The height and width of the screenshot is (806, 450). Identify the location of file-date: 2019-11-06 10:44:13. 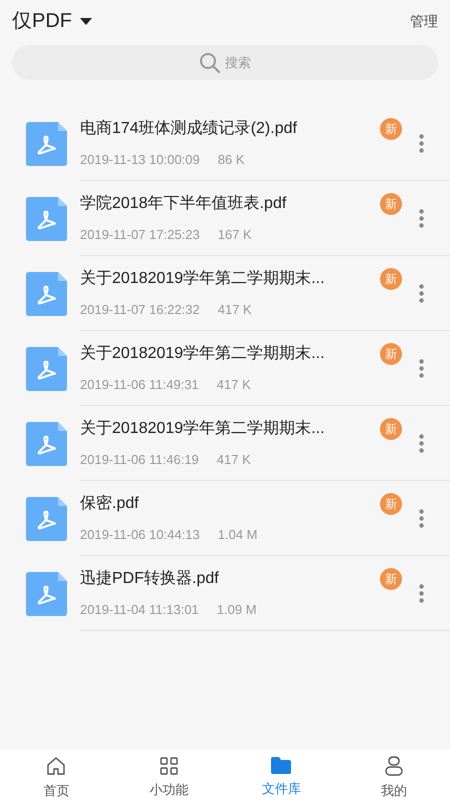
(140, 535).